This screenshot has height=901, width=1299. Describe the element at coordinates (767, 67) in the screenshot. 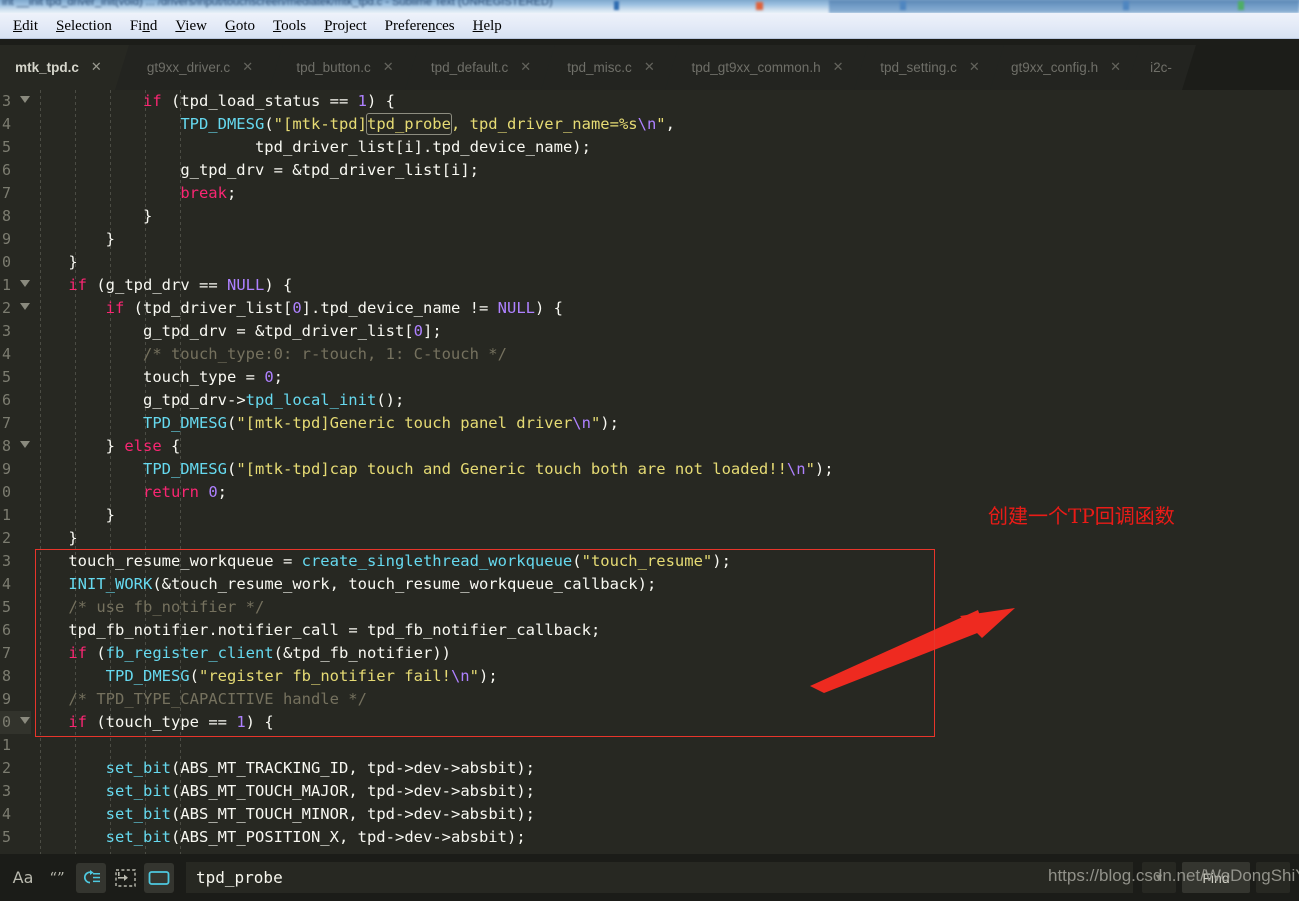

I see `tab-tpd-gt9xx-common-h: tpd_gt9xx_common.h ✕` at that location.